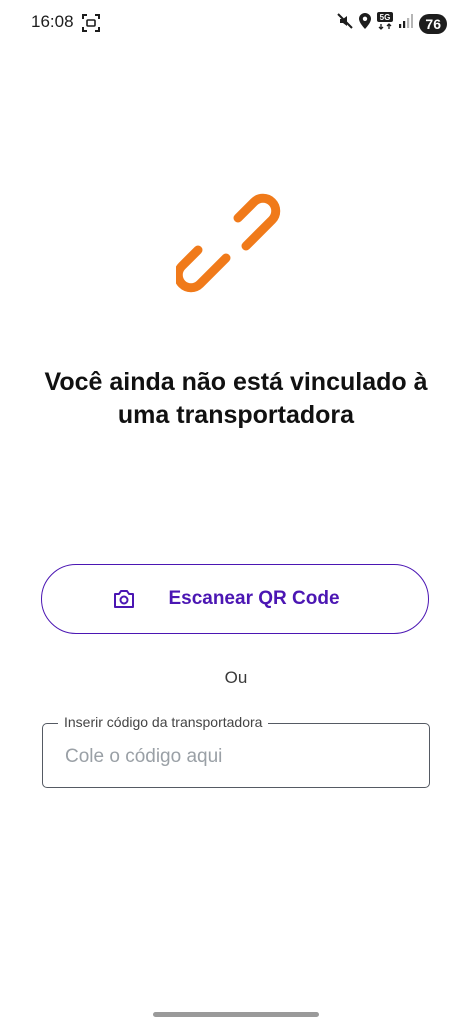 Image resolution: width=472 pixels, height=1024 pixels. I want to click on signal-icon, so click(406, 23).